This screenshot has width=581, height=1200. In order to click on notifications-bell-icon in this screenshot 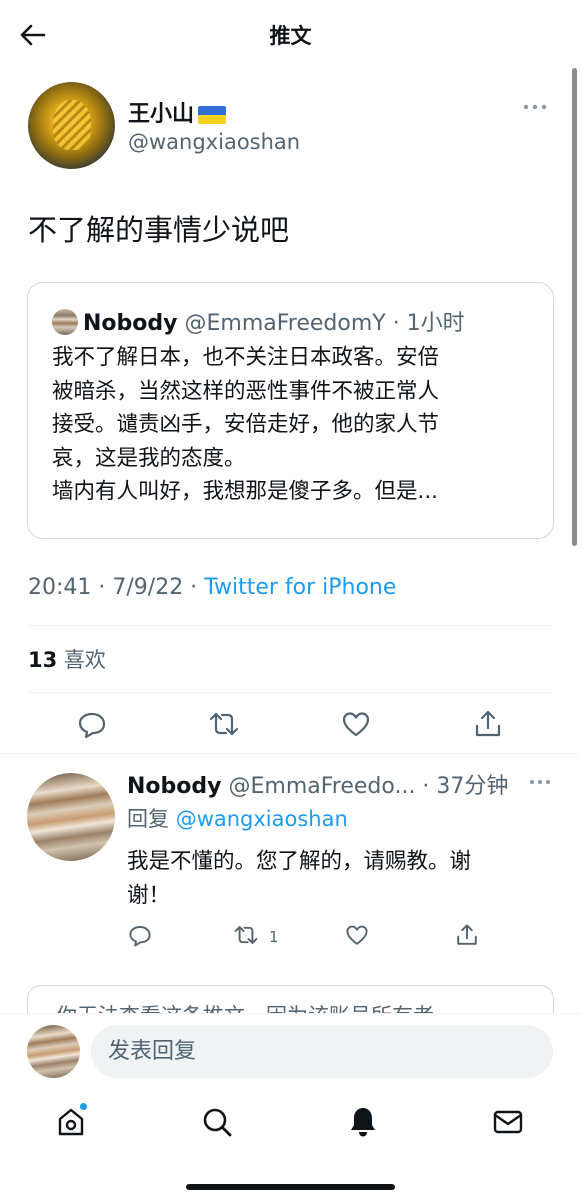, I will do `click(363, 1122)`.